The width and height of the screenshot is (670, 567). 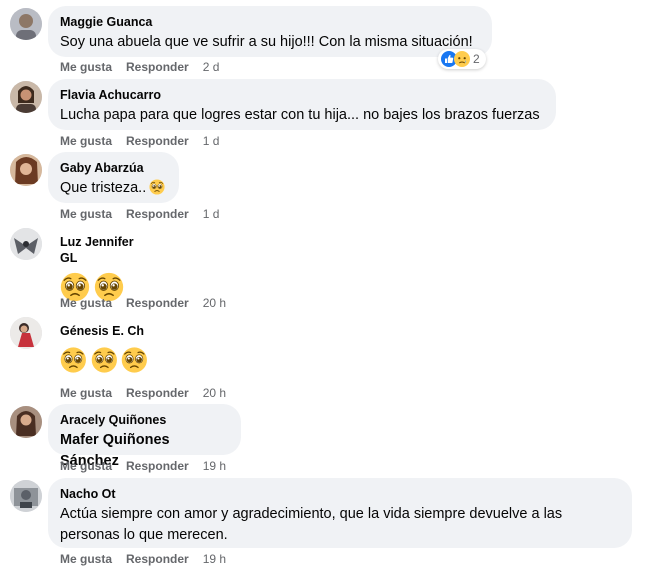 What do you see at coordinates (340, 494) in the screenshot?
I see `comment-author: Nacho Ot` at bounding box center [340, 494].